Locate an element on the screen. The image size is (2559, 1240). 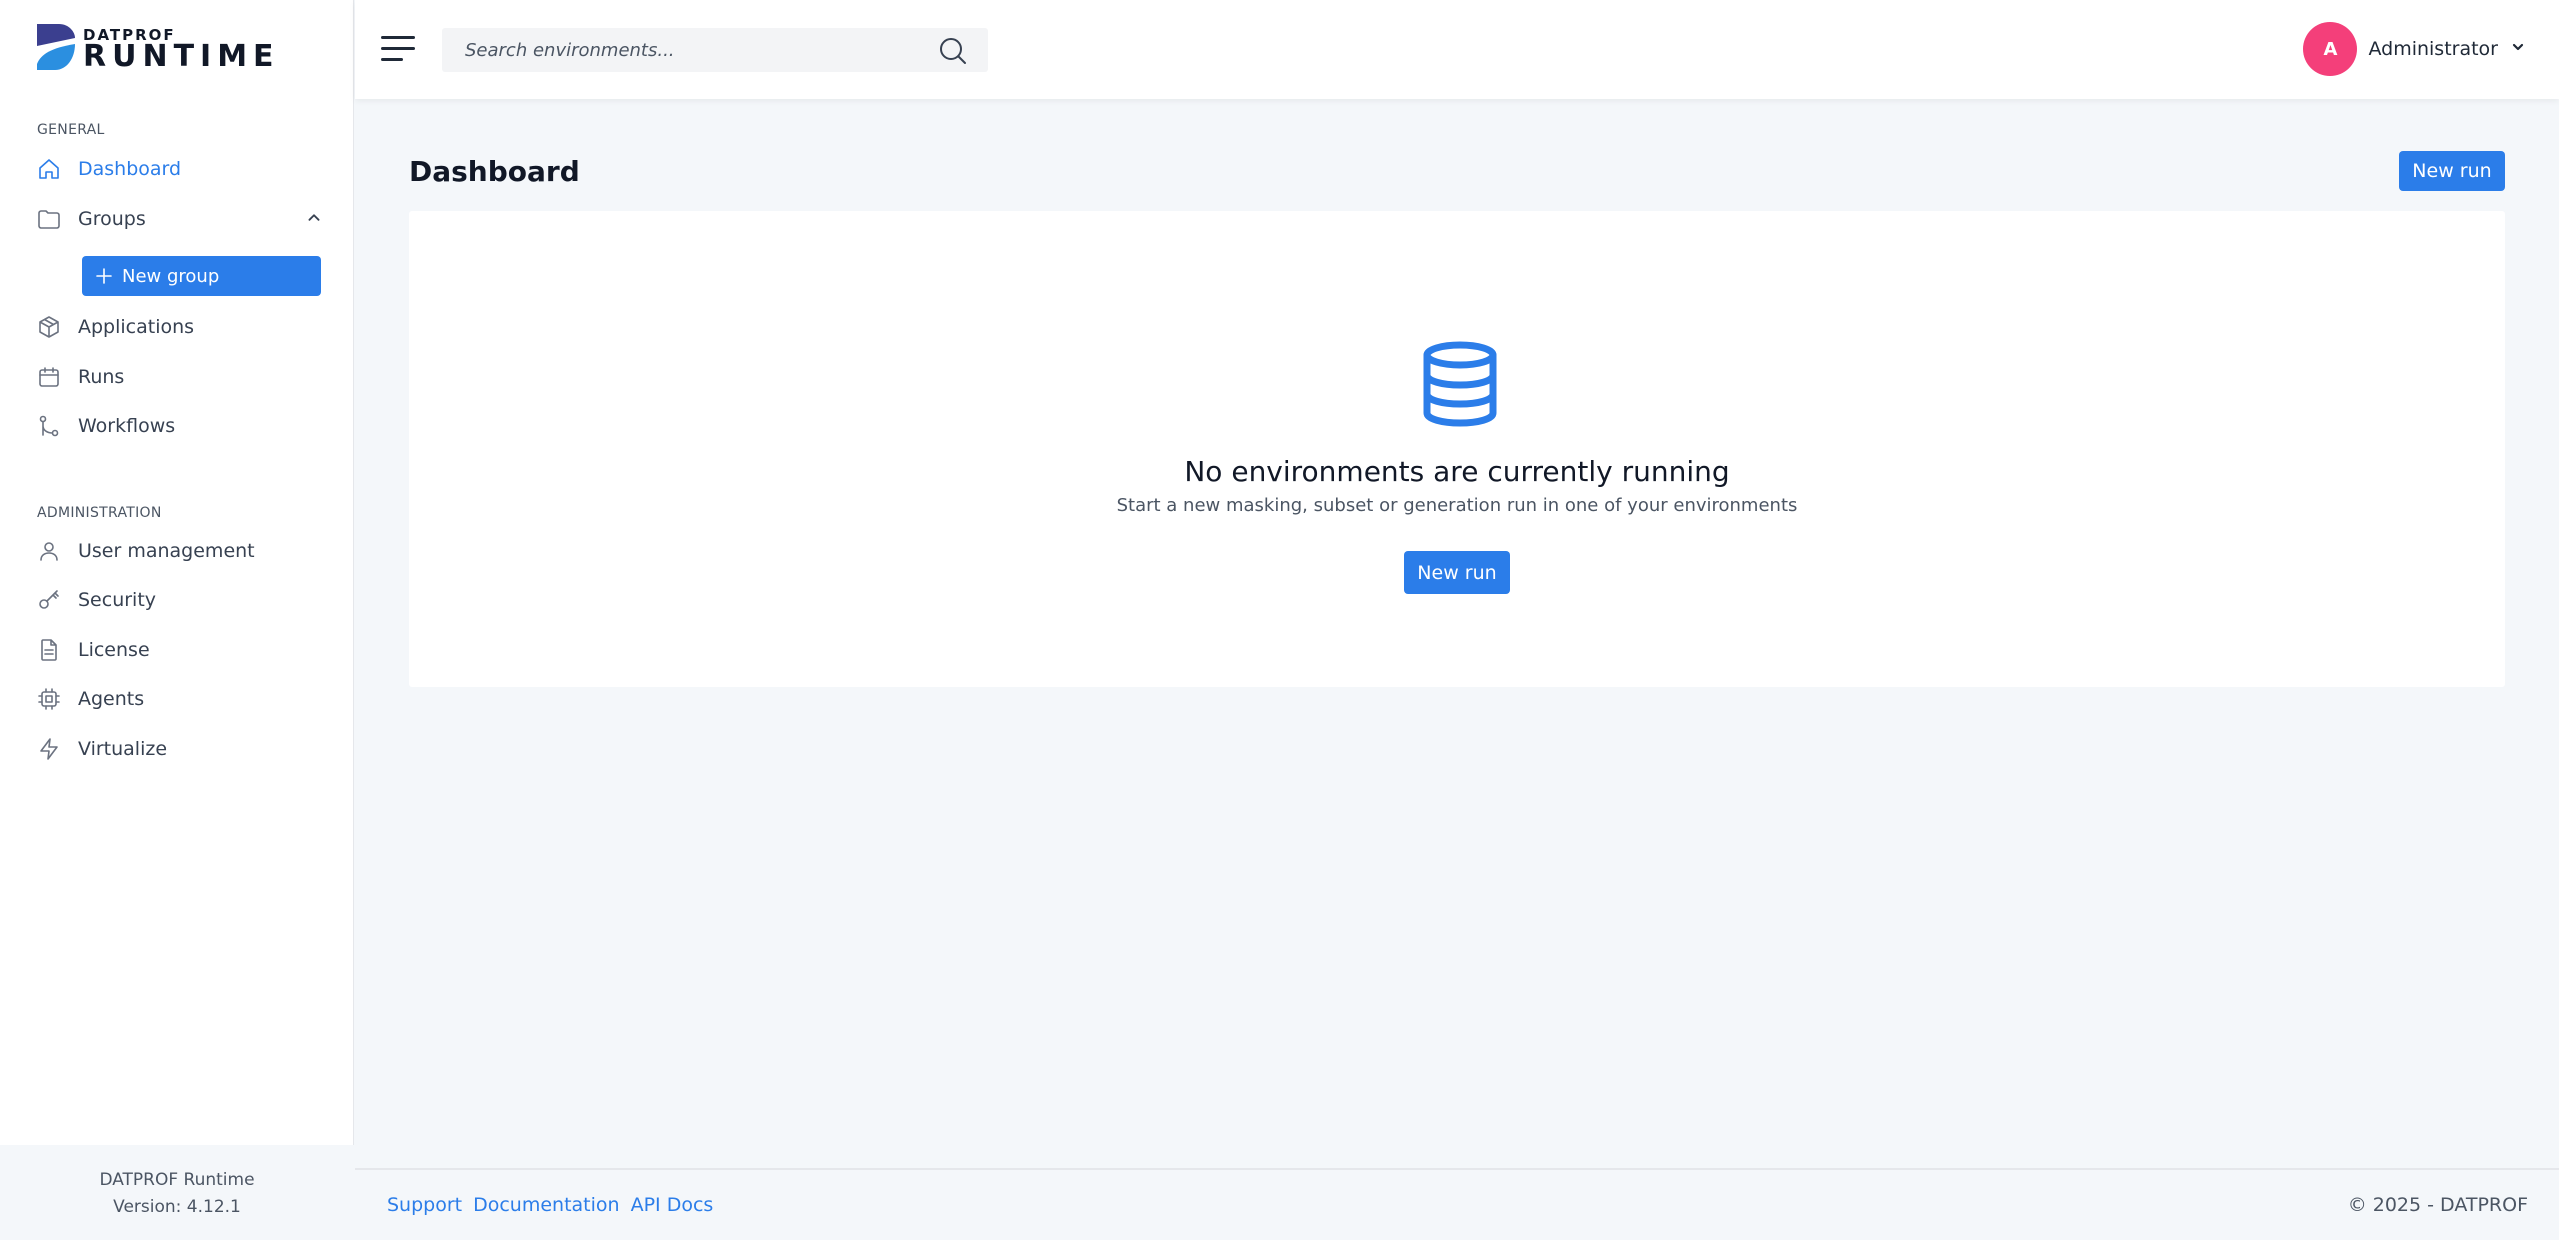
top-header: A Administrator is located at coordinates (1457, 49).